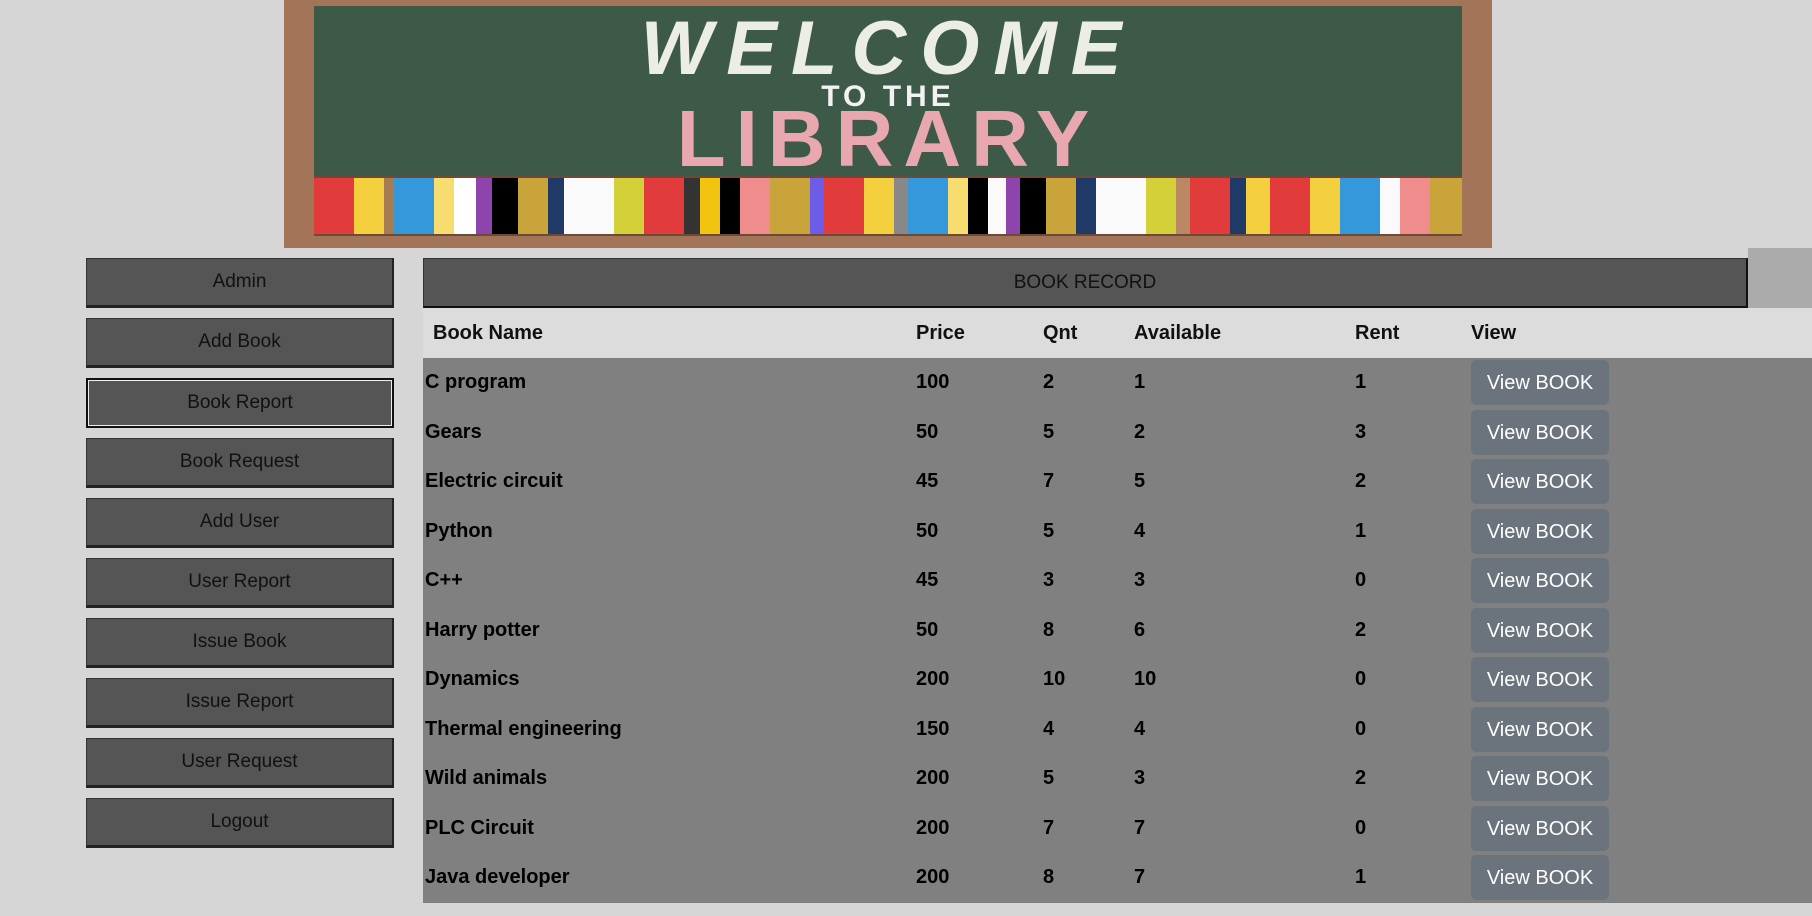 This screenshot has height=916, width=1812. What do you see at coordinates (940, 333) in the screenshot?
I see `column-header-price: Price` at bounding box center [940, 333].